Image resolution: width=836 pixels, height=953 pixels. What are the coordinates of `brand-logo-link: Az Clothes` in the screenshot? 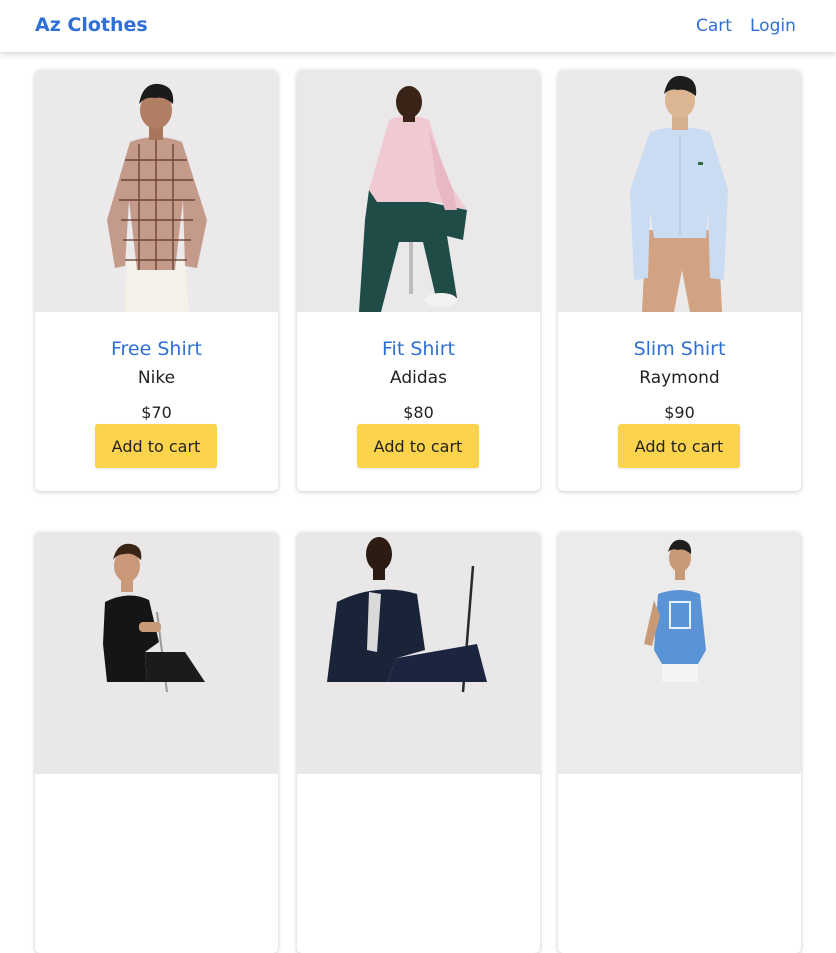 It's located at (91, 25).